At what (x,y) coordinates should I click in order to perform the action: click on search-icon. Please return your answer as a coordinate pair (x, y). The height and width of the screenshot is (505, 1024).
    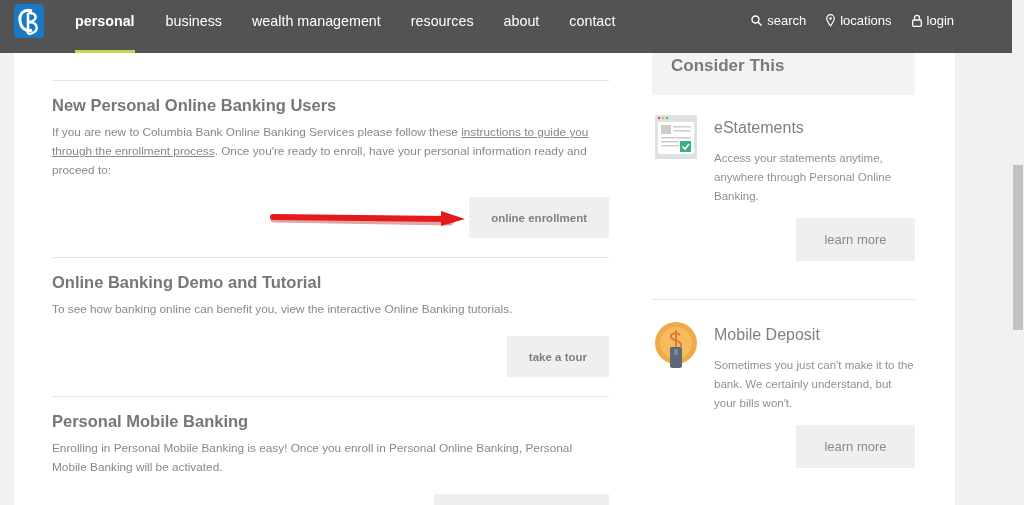
    Looking at the image, I should click on (757, 20).